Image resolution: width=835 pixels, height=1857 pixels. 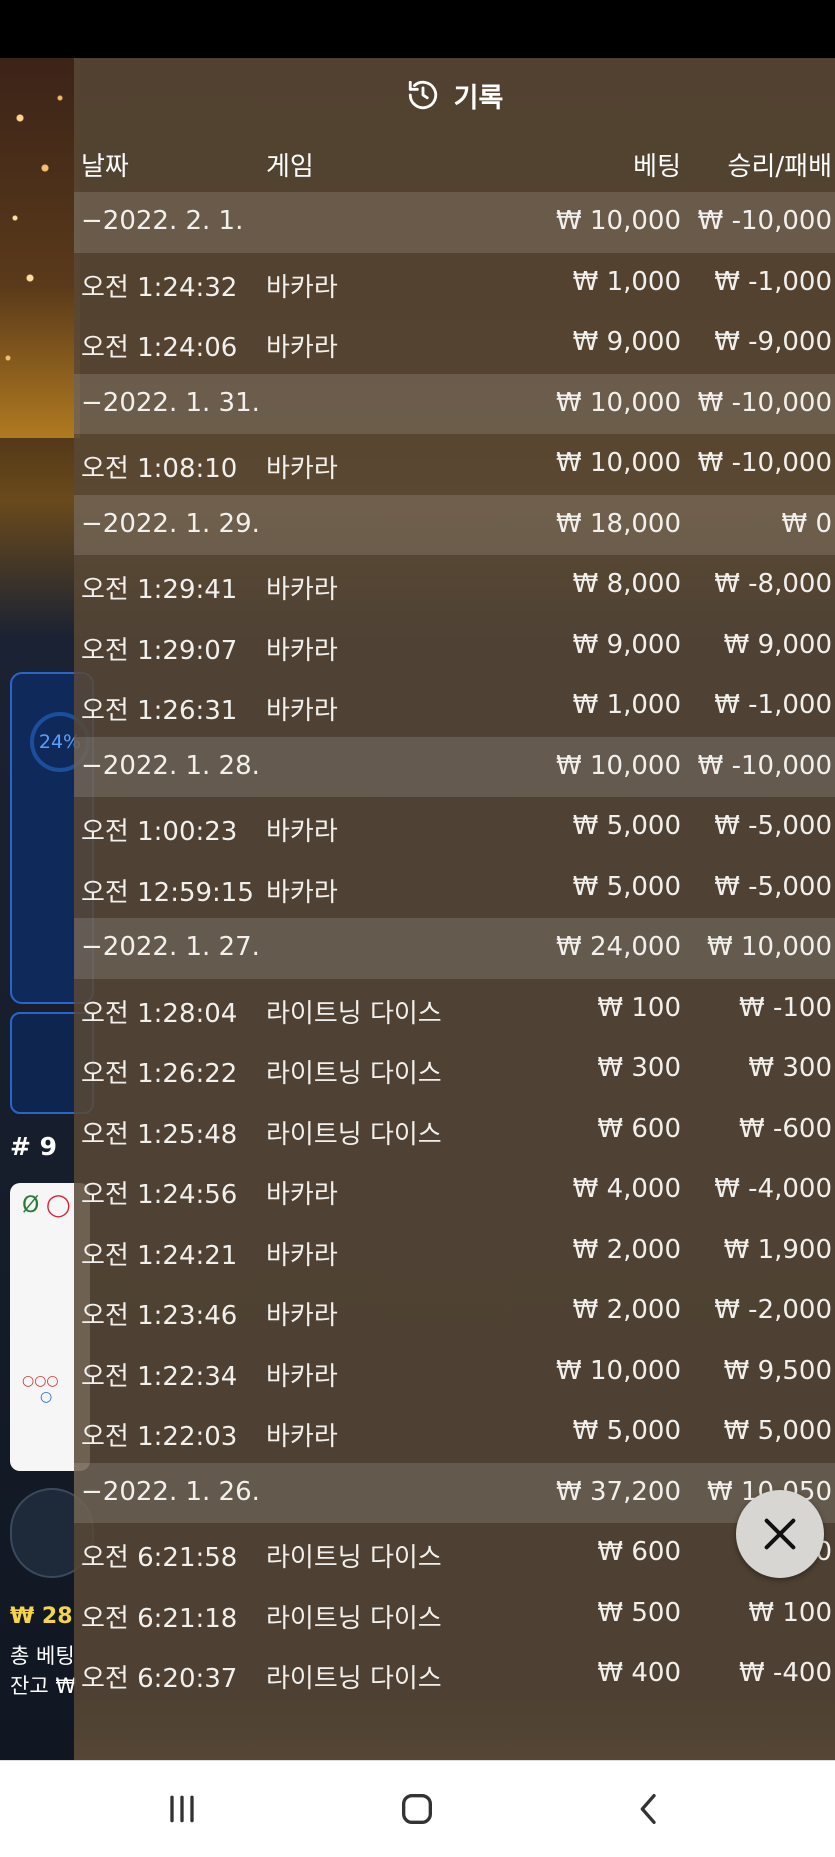 What do you see at coordinates (159, 1255) in the screenshot?
I see `row-time: 오전 1:24:21` at bounding box center [159, 1255].